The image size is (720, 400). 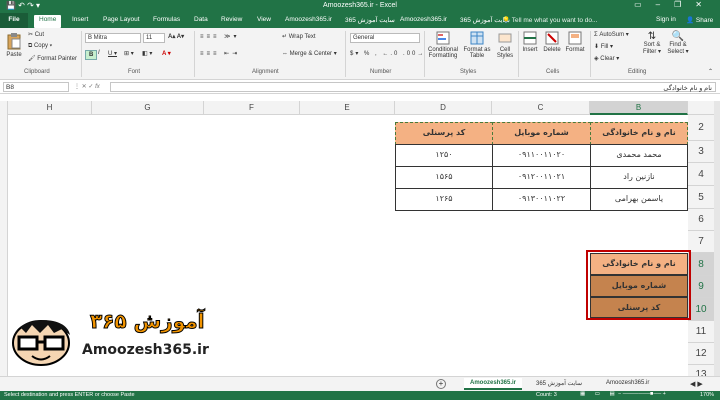 What do you see at coordinates (701, 152) in the screenshot?
I see `row-header: 3` at bounding box center [701, 152].